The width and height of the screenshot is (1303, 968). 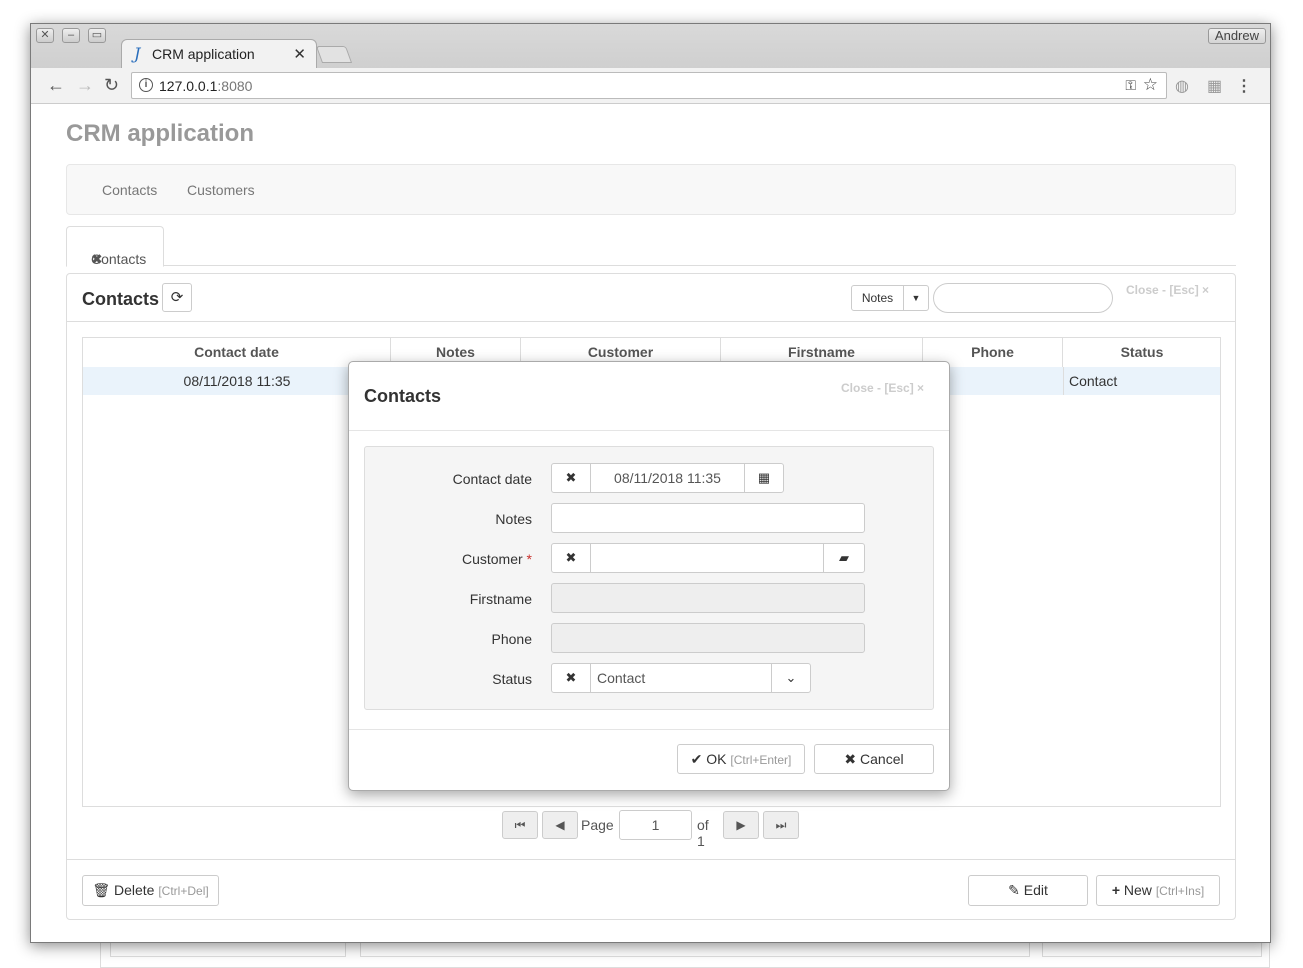 What do you see at coordinates (696, 759) in the screenshot?
I see `check-icon: ✔` at bounding box center [696, 759].